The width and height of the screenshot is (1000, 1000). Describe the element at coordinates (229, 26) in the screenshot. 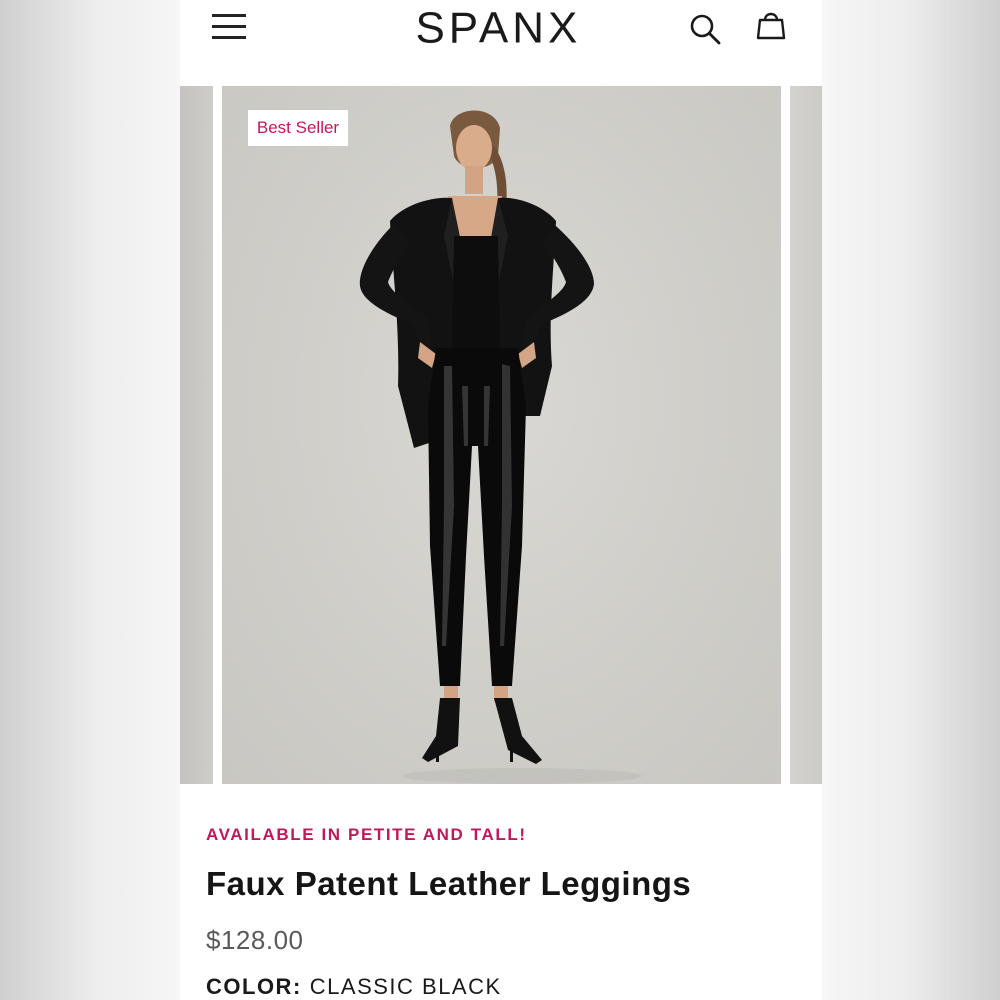

I see `hamburger-menu-icon` at that location.